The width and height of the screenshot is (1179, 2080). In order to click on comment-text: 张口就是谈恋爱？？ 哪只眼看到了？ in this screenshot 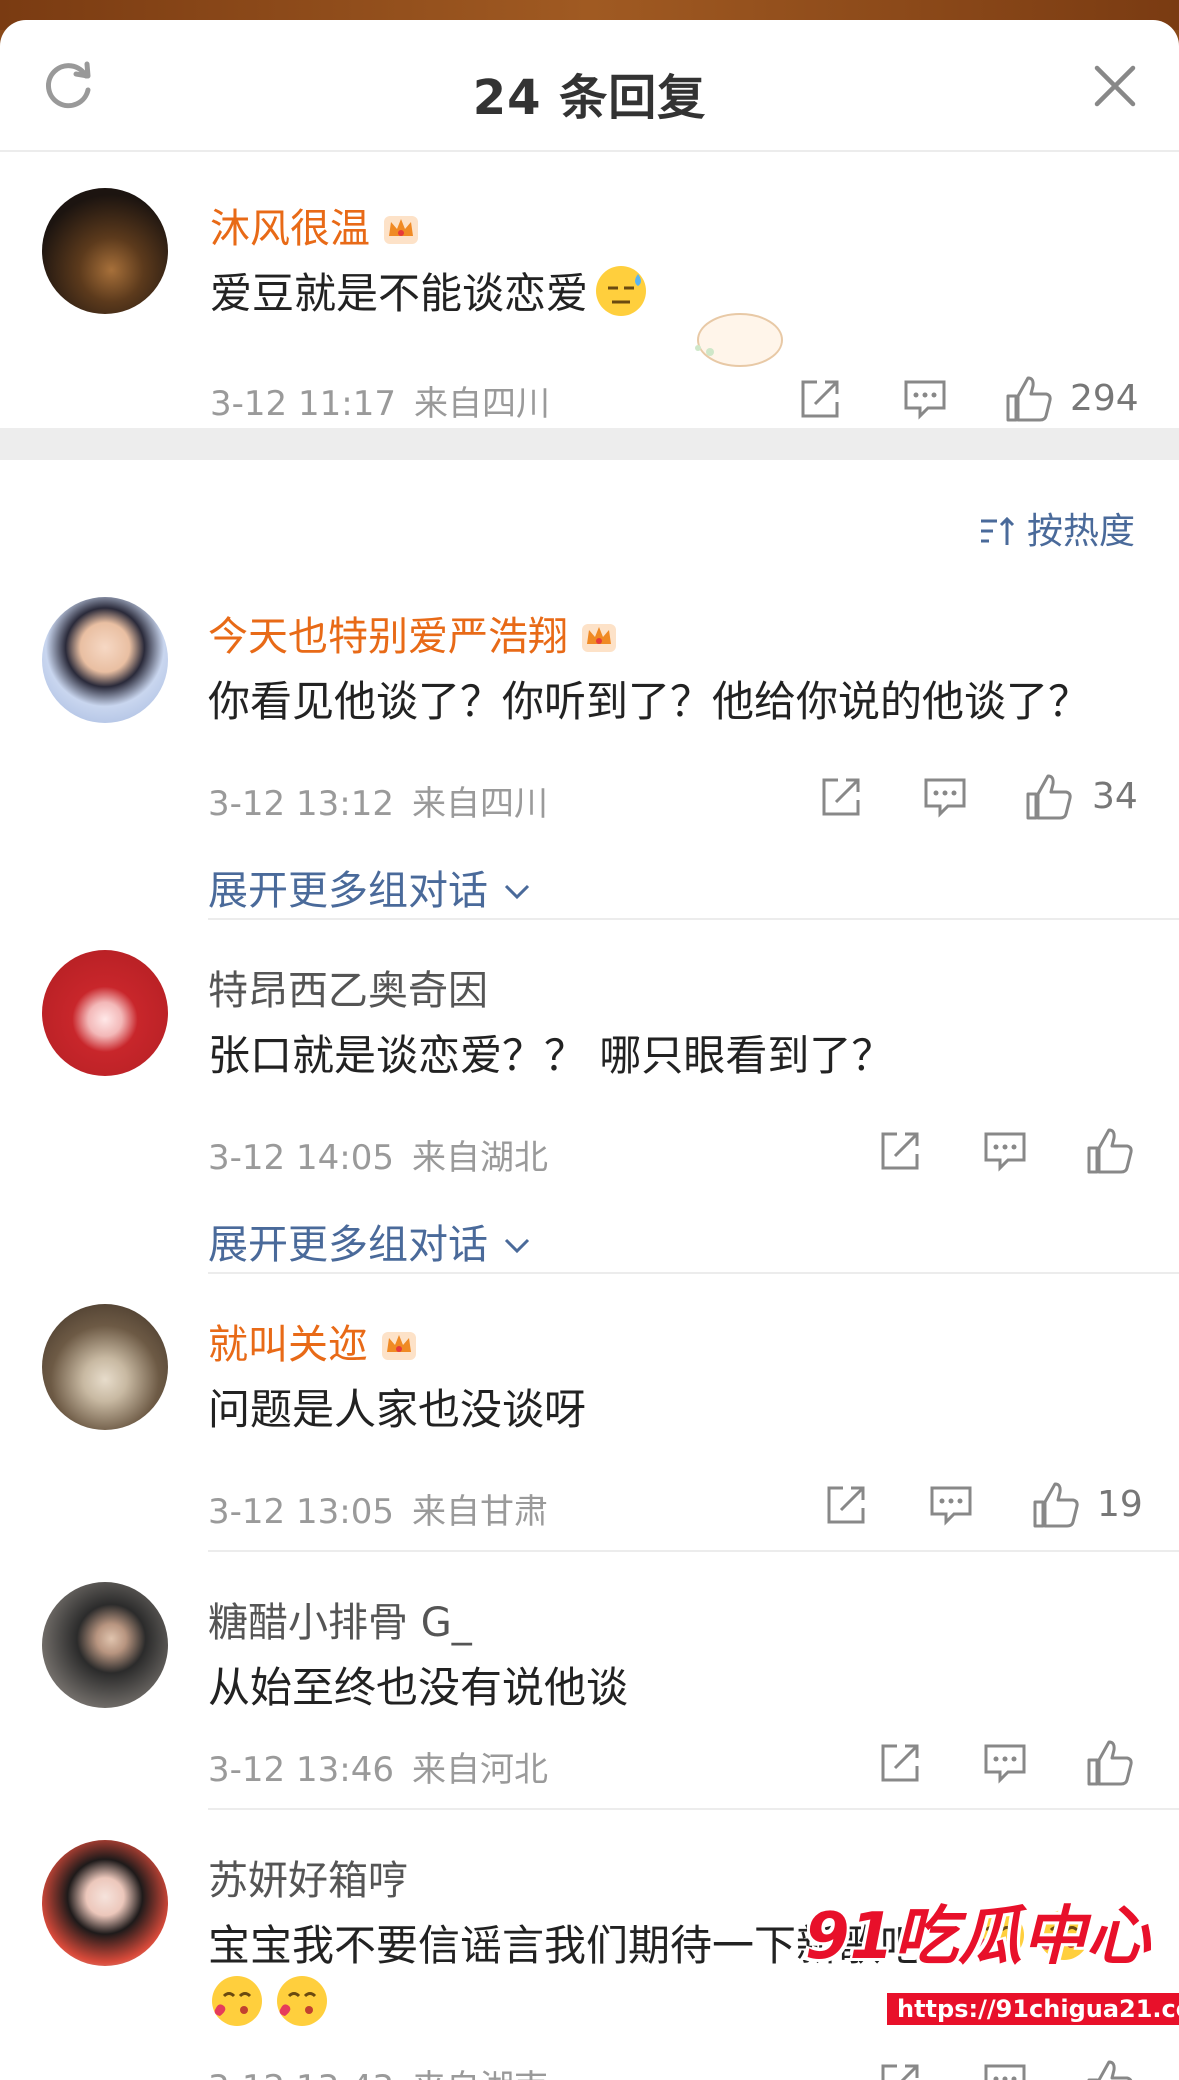, I will do `click(551, 1055)`.